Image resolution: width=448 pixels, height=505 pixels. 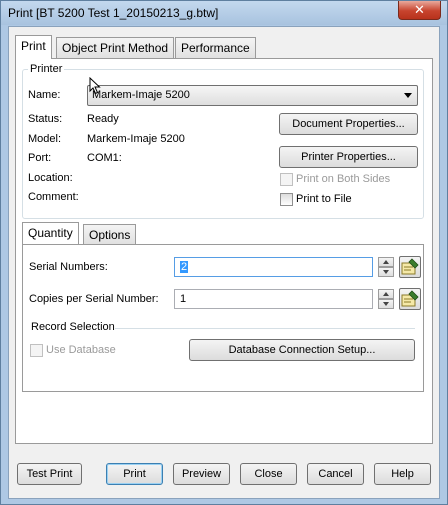 I want to click on port-label: Port:, so click(x=40, y=158).